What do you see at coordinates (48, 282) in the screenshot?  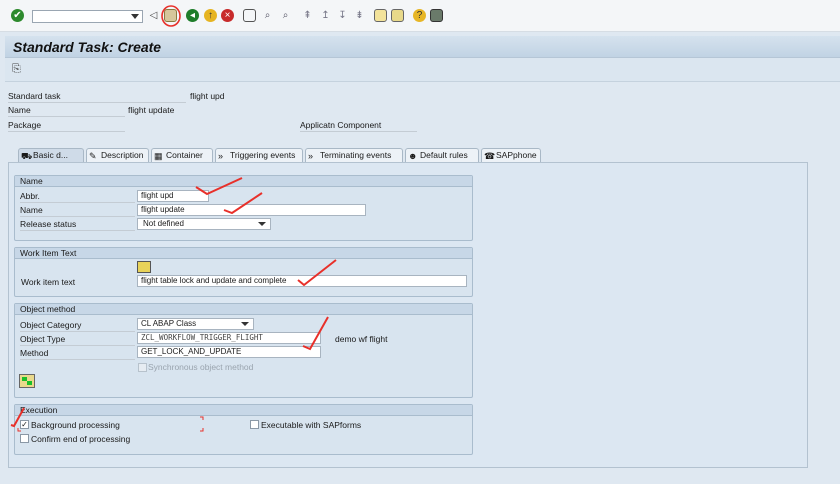 I see `work-item-text-label: Work item text` at bounding box center [48, 282].